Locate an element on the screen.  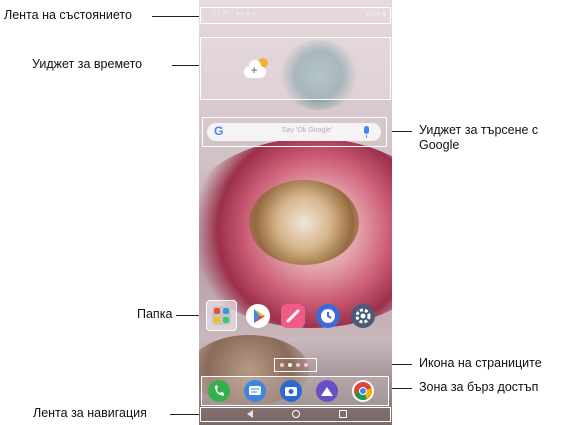
clock-icon is located at coordinates (328, 316).